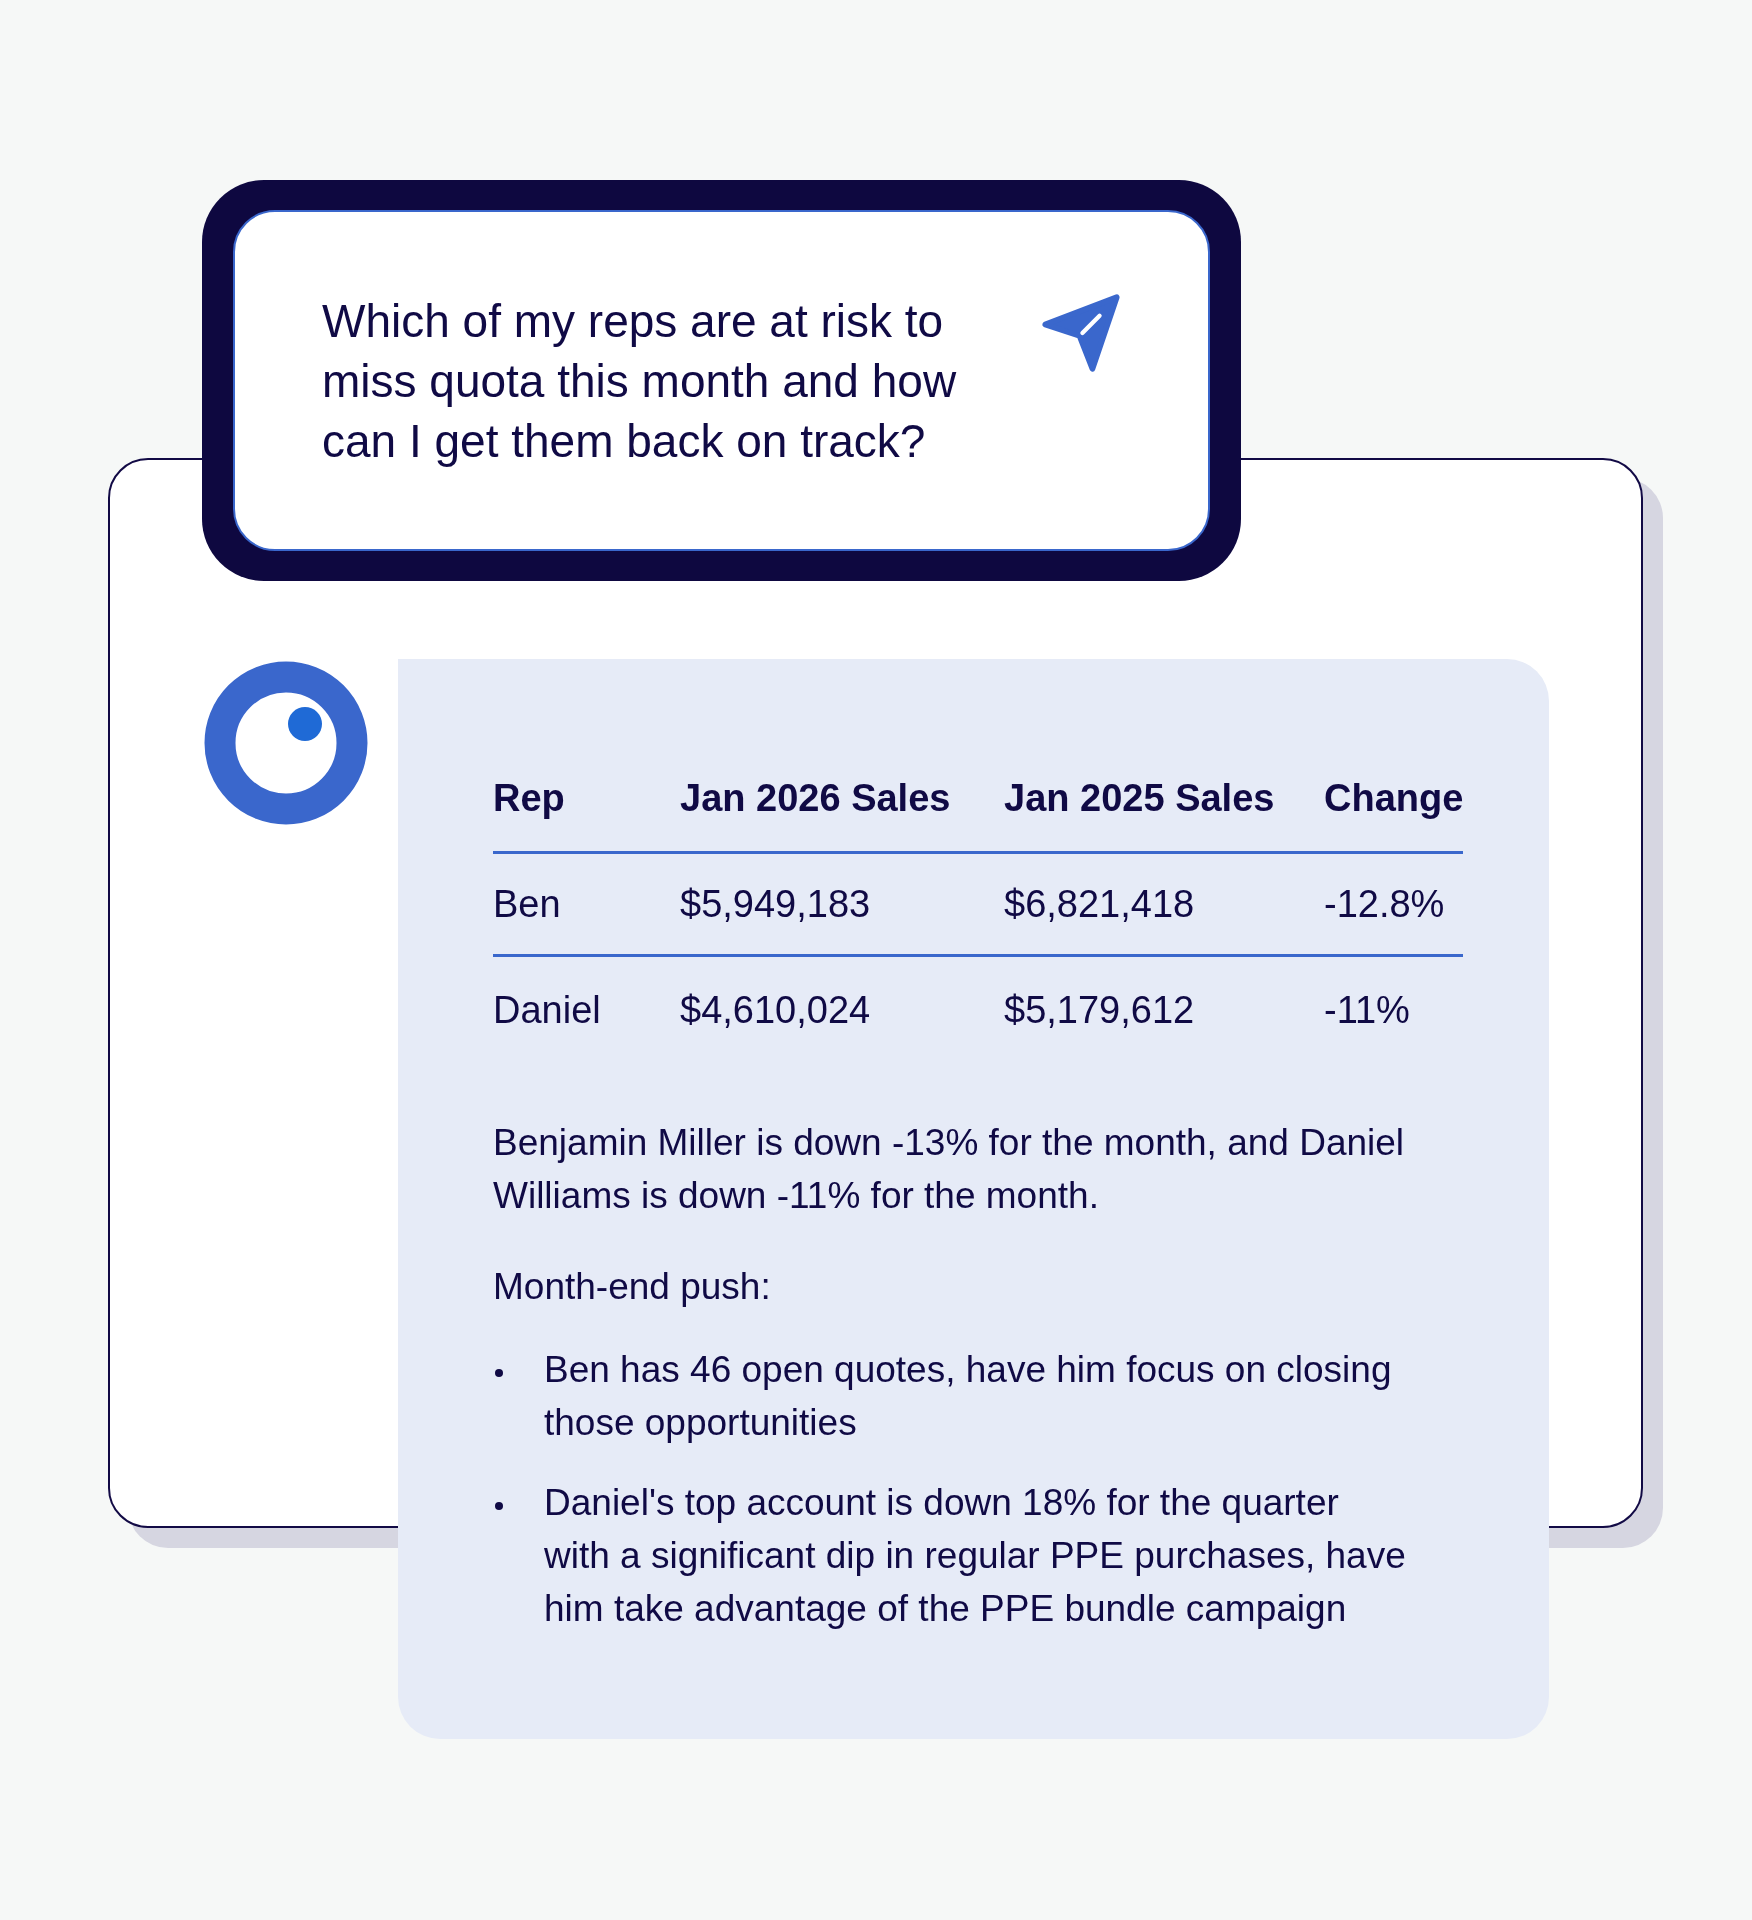 The width and height of the screenshot is (1752, 1920). Describe the element at coordinates (1164, 814) in the screenshot. I see `column-header: Jan 2025 Sales` at that location.